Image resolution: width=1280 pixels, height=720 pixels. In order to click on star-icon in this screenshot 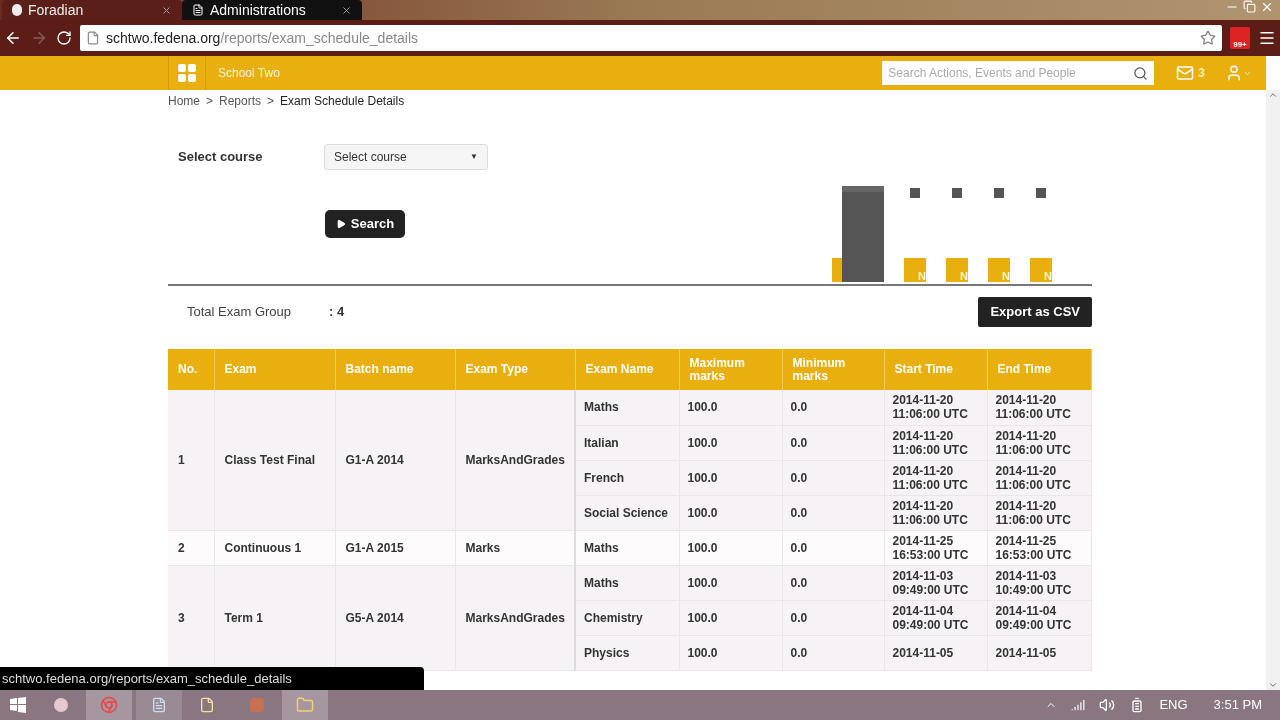, I will do `click(1208, 38)`.